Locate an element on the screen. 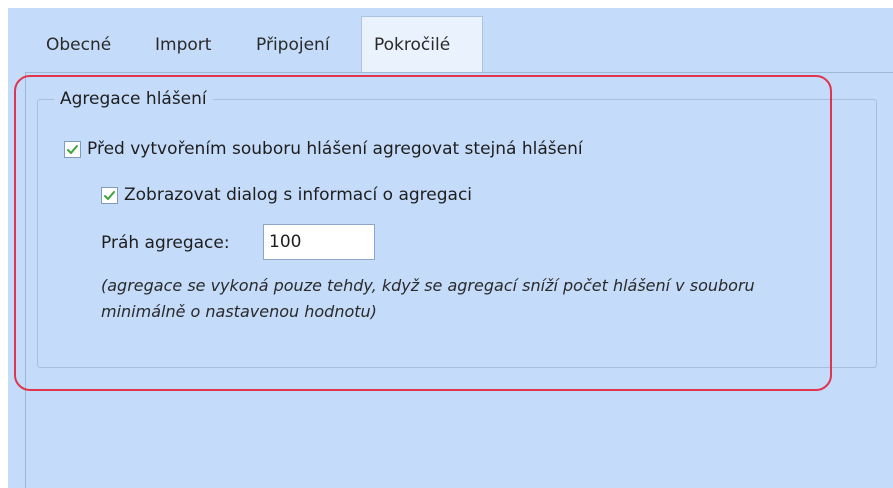  tab-advanced: Pokročilé is located at coordinates (422, 44).